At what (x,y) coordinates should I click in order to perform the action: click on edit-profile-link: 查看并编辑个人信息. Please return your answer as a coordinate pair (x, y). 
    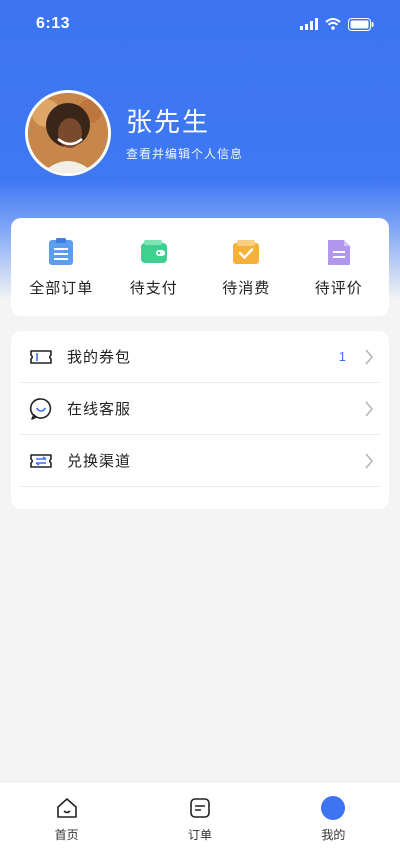
    Looking at the image, I should click on (184, 153).